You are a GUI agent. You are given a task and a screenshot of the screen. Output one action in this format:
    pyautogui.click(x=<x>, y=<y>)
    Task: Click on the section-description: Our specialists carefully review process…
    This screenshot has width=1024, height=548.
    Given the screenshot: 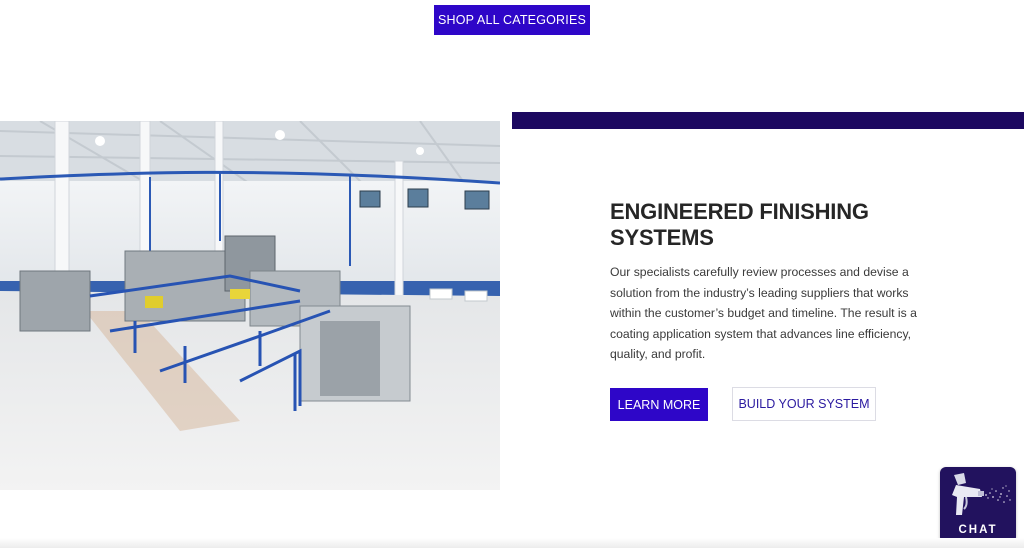 What is the action you would take?
    pyautogui.click(x=763, y=313)
    